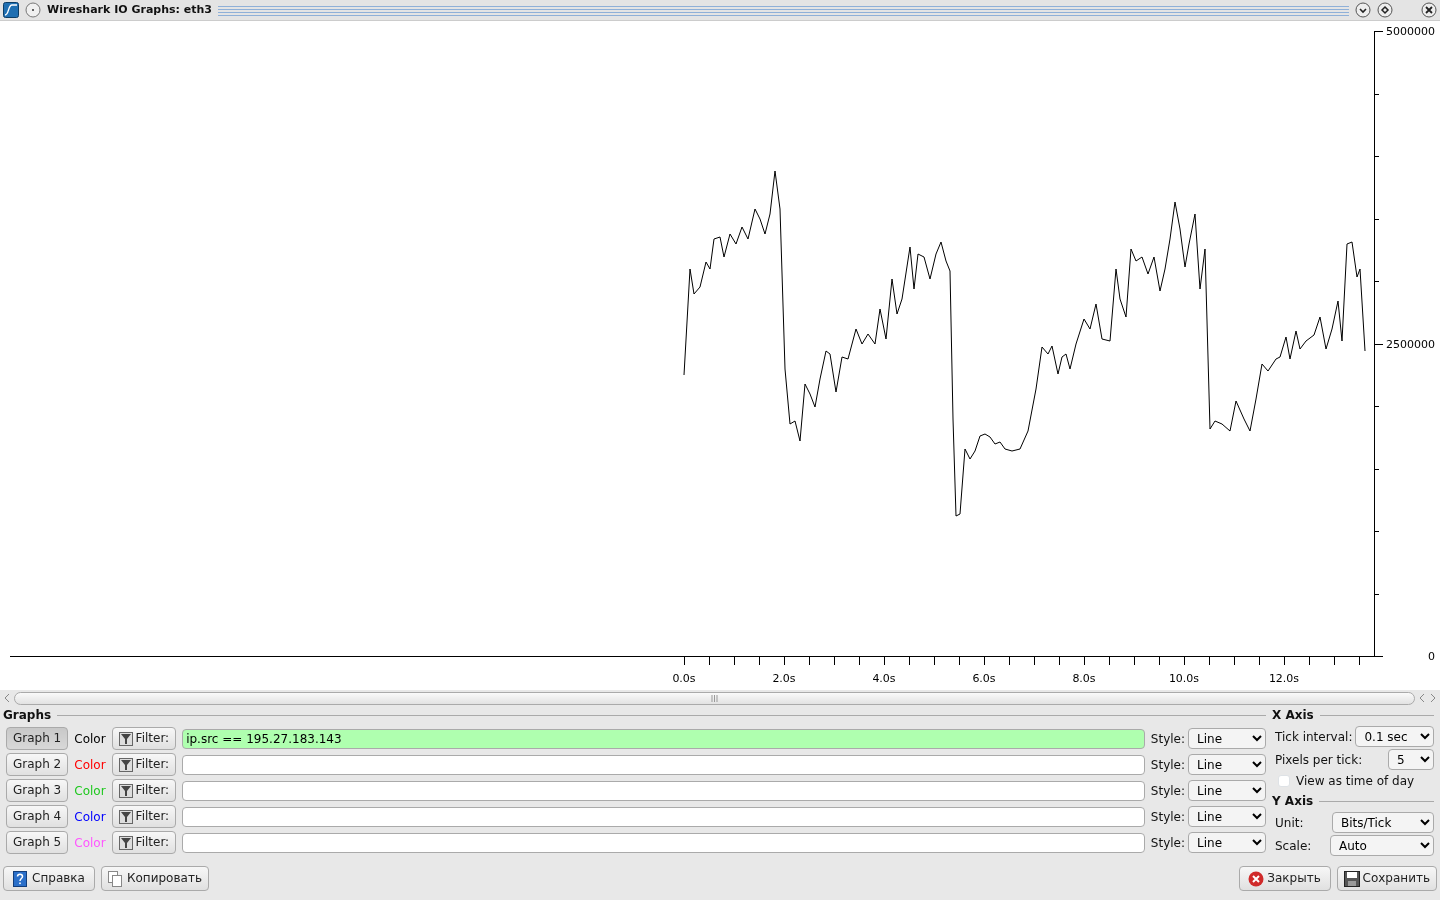  What do you see at coordinates (663, 738) in the screenshot?
I see `filter-field: ip.src == 195.27.183.143` at bounding box center [663, 738].